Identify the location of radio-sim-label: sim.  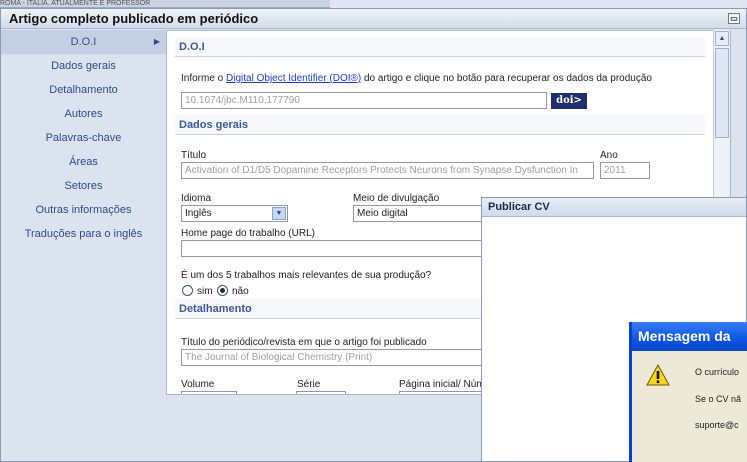
(205, 291).